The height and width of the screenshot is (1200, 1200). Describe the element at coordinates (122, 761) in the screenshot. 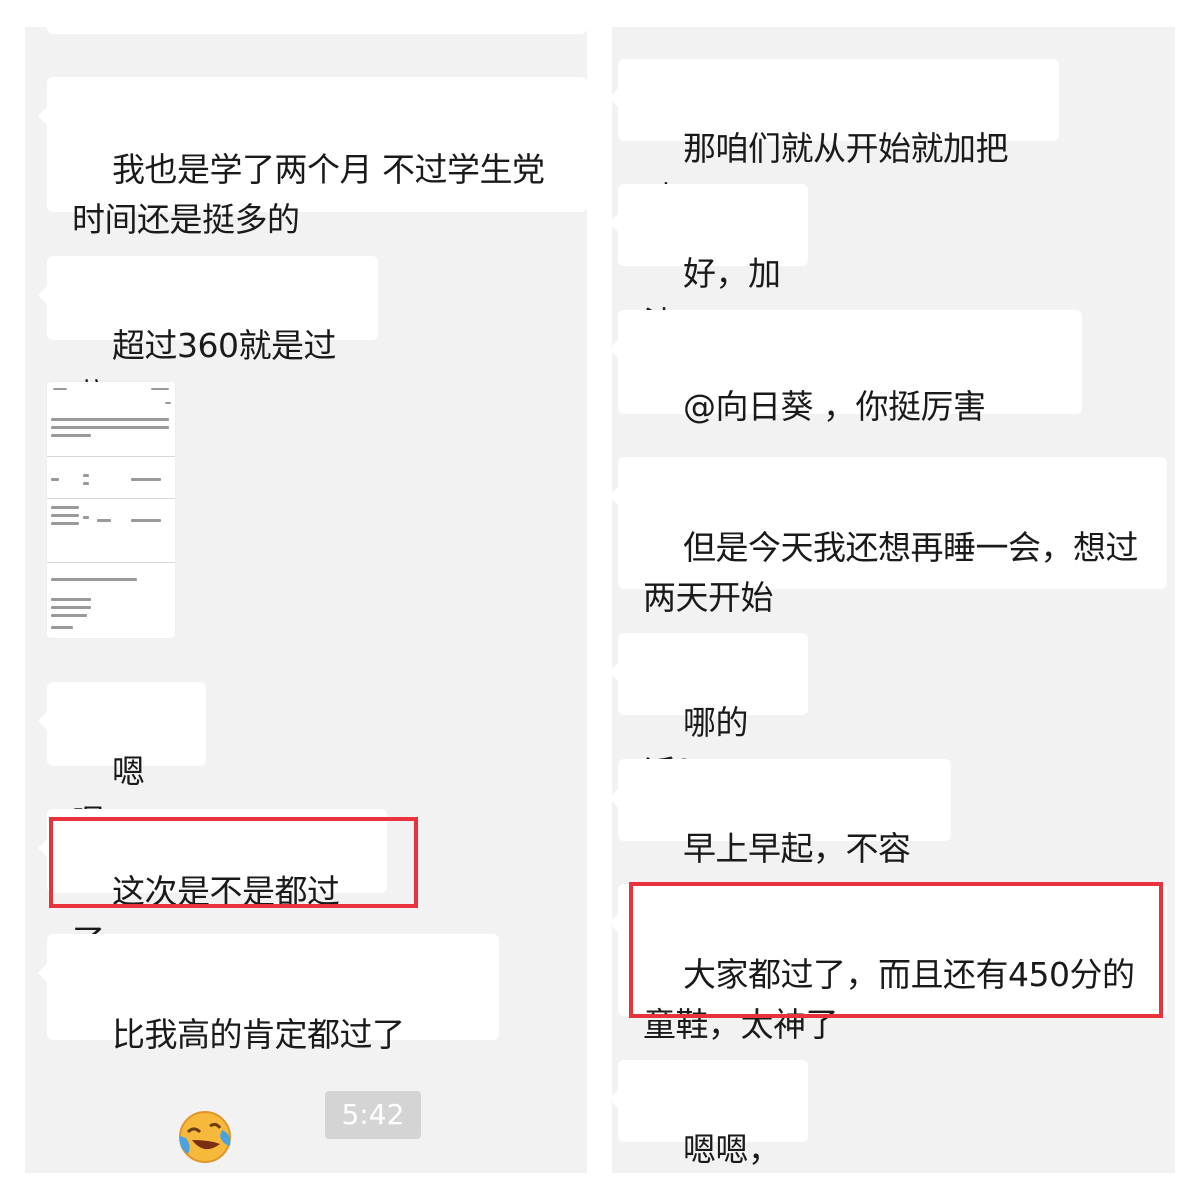

I see `message-bubble: 嗯嗯，` at that location.